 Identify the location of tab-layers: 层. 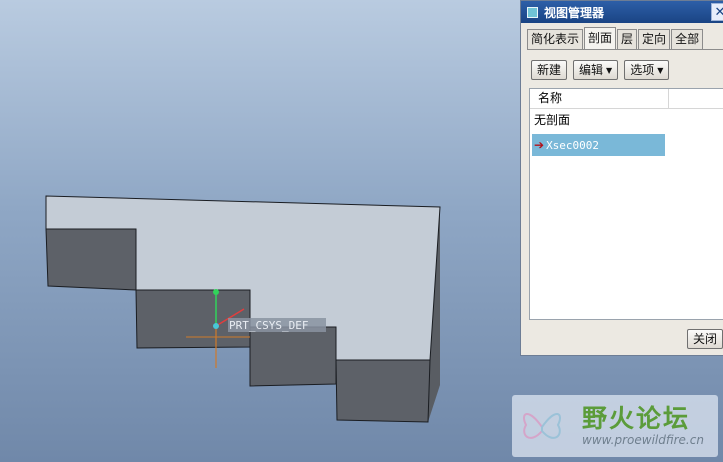
(627, 39).